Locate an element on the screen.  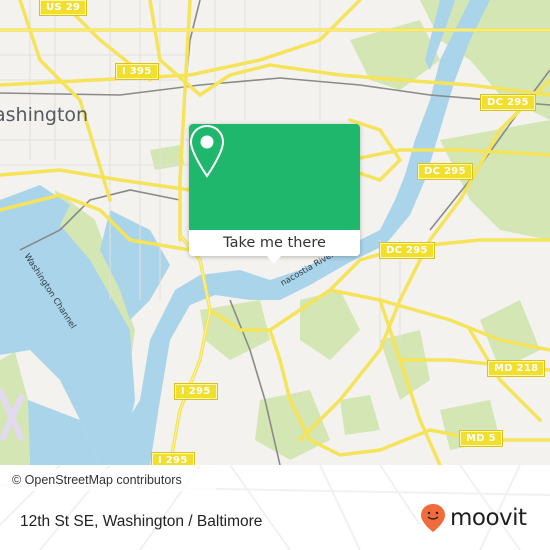
route-shield-md-5: MD 5 is located at coordinates (481, 438).